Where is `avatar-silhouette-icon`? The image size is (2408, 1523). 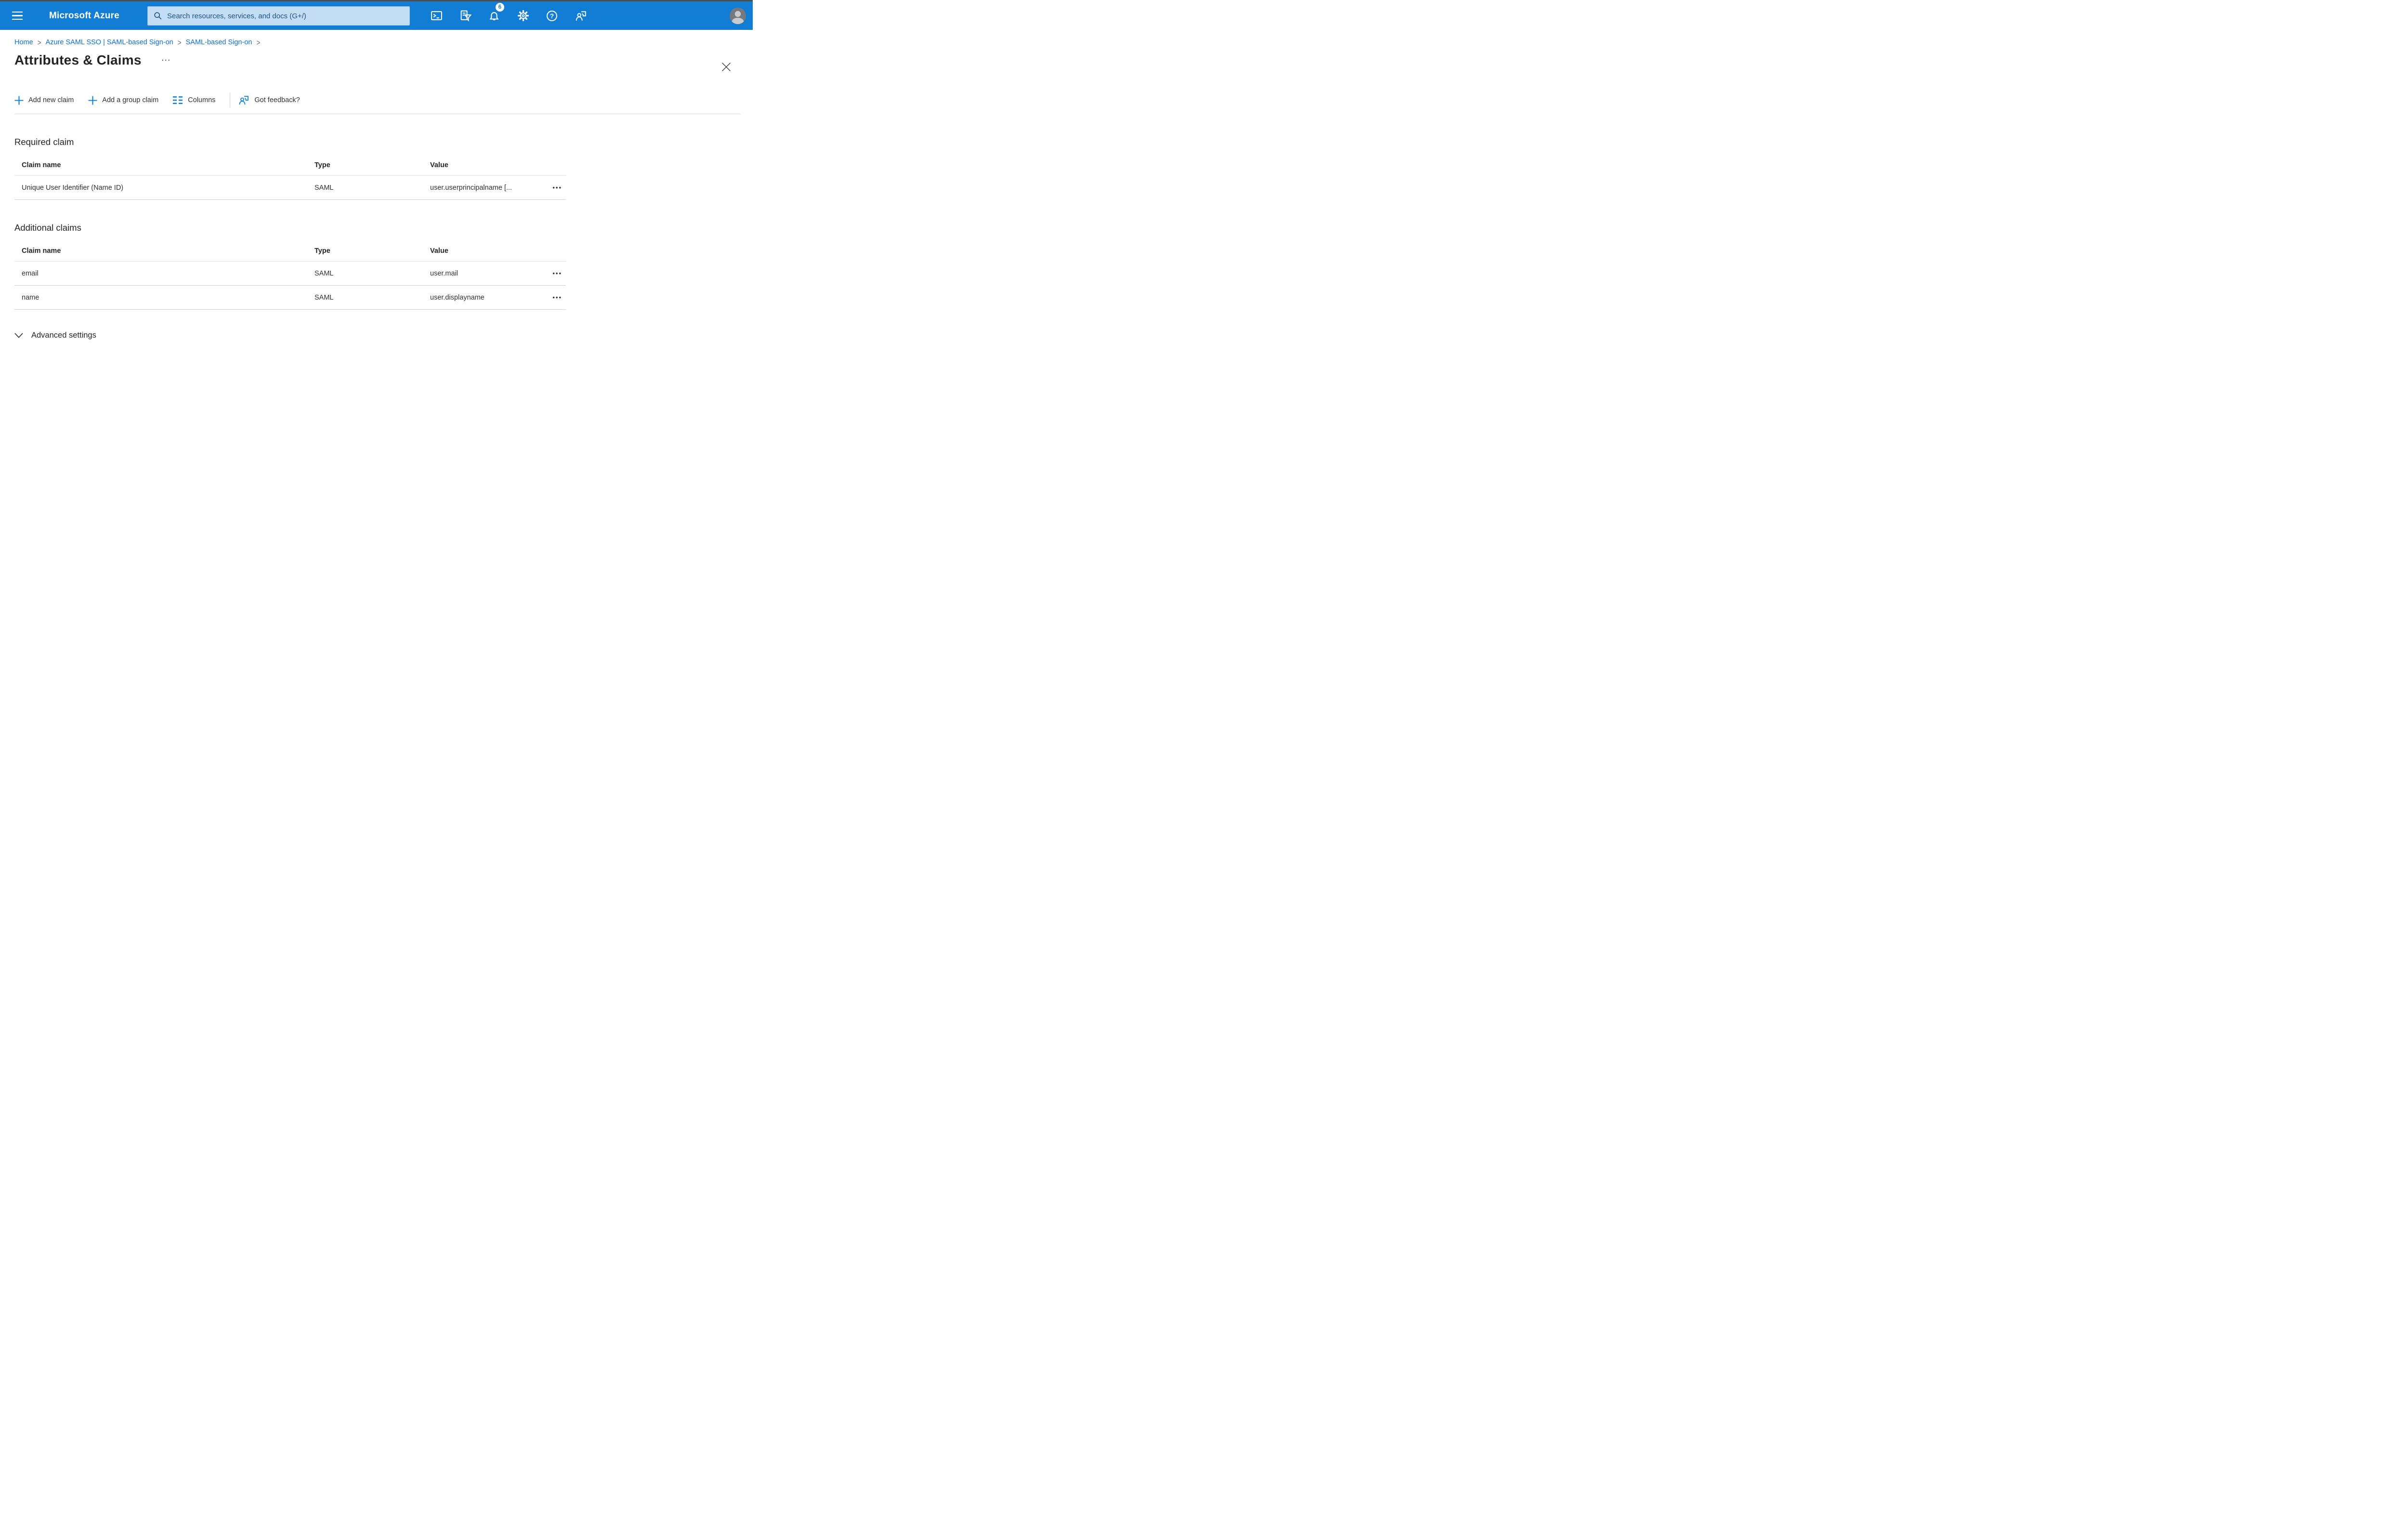 avatar-silhouette-icon is located at coordinates (738, 17).